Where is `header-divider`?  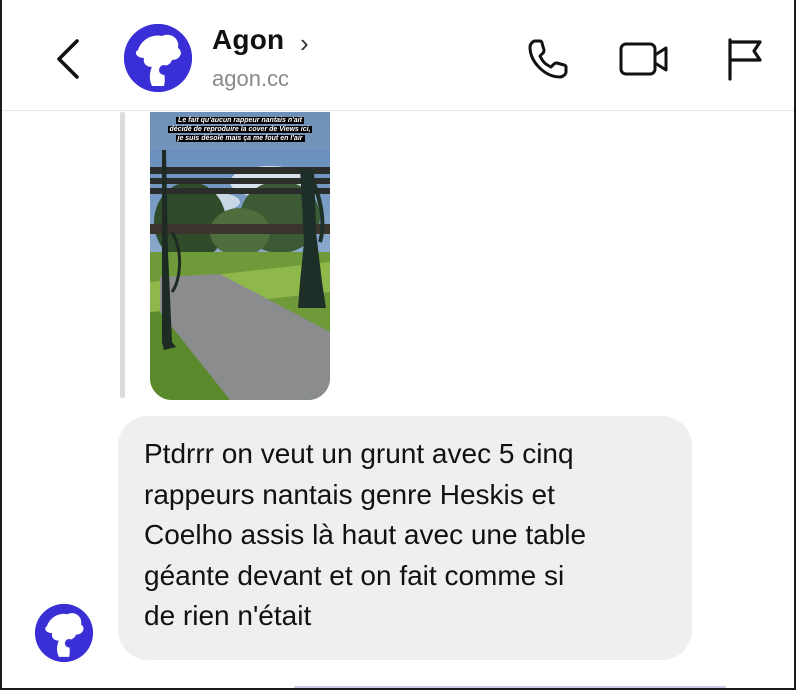 header-divider is located at coordinates (398, 110).